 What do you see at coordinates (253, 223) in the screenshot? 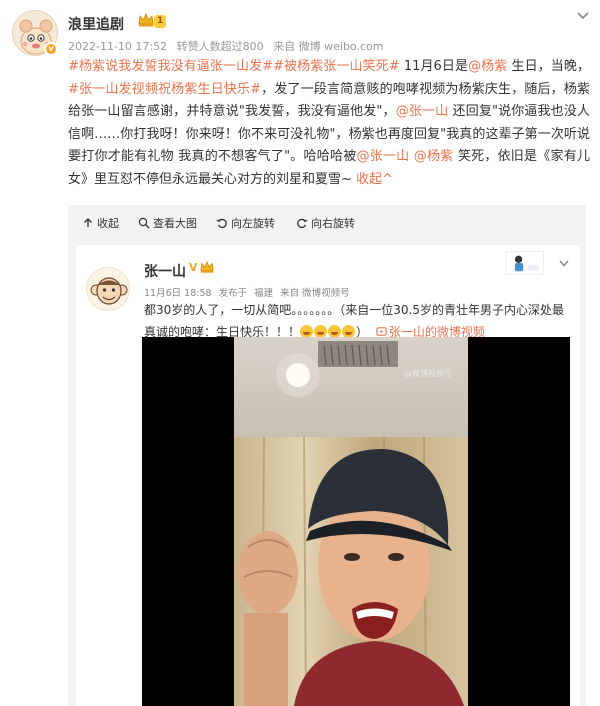
I see `rotate-left-label: 向左旋转` at bounding box center [253, 223].